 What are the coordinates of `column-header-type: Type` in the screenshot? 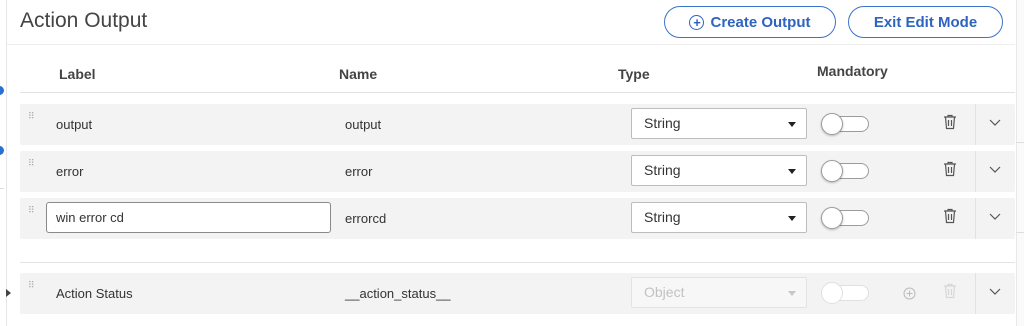 It's located at (634, 74).